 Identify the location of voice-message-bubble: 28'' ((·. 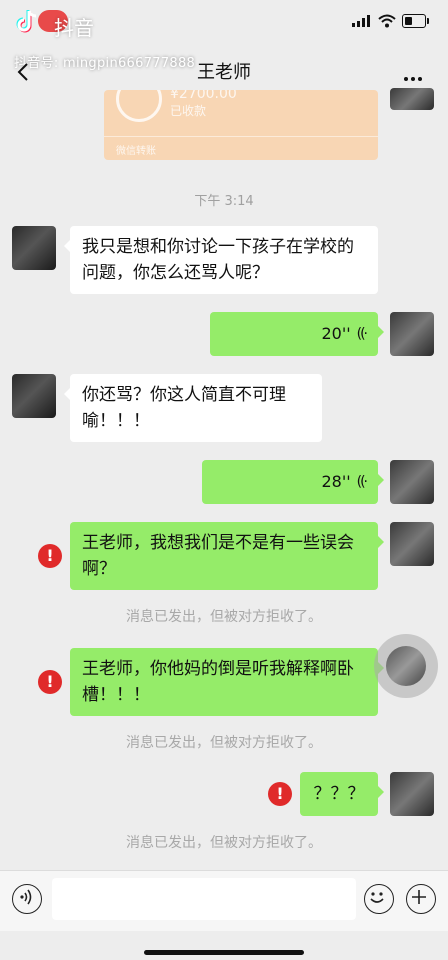
(293, 482).